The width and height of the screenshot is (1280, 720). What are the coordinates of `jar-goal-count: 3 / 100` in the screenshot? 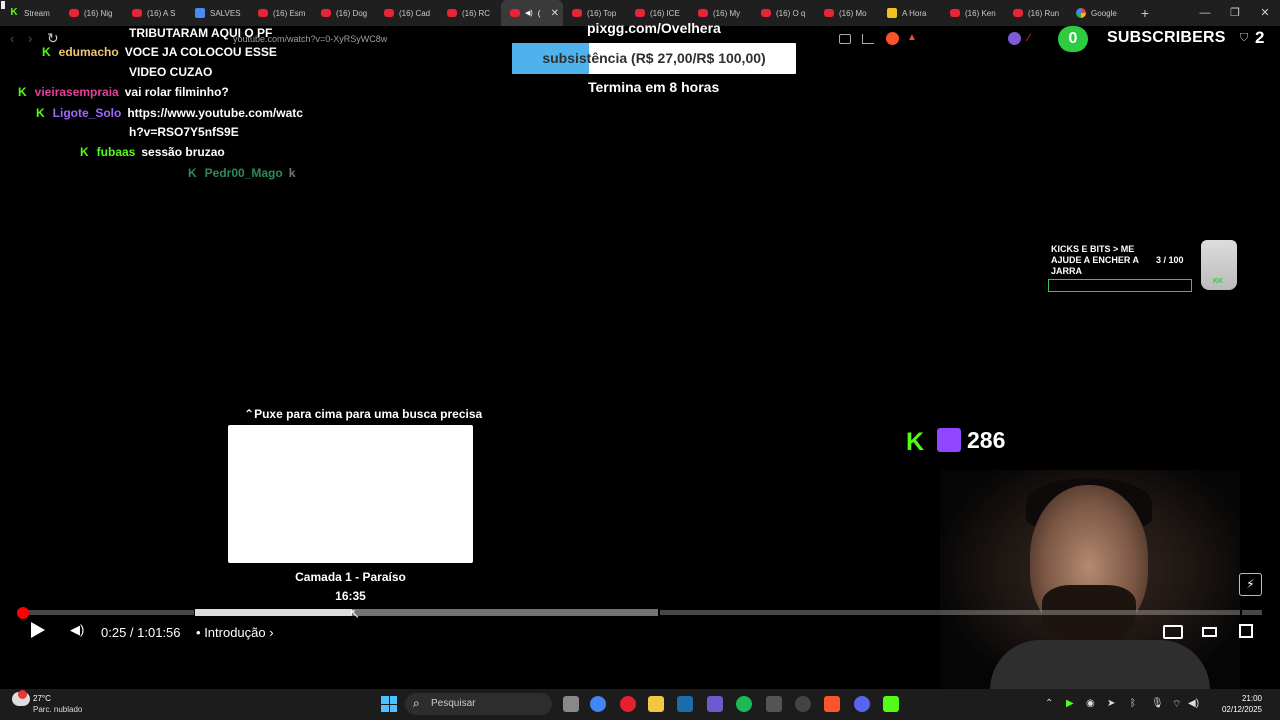 It's located at (1170, 260).